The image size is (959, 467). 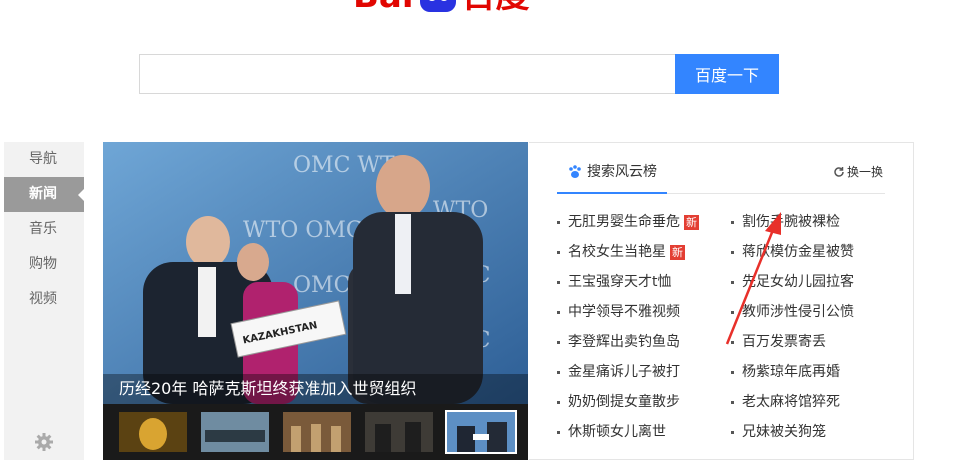 What do you see at coordinates (321, 285) in the screenshot?
I see `svg-text: OMC` at bounding box center [321, 285].